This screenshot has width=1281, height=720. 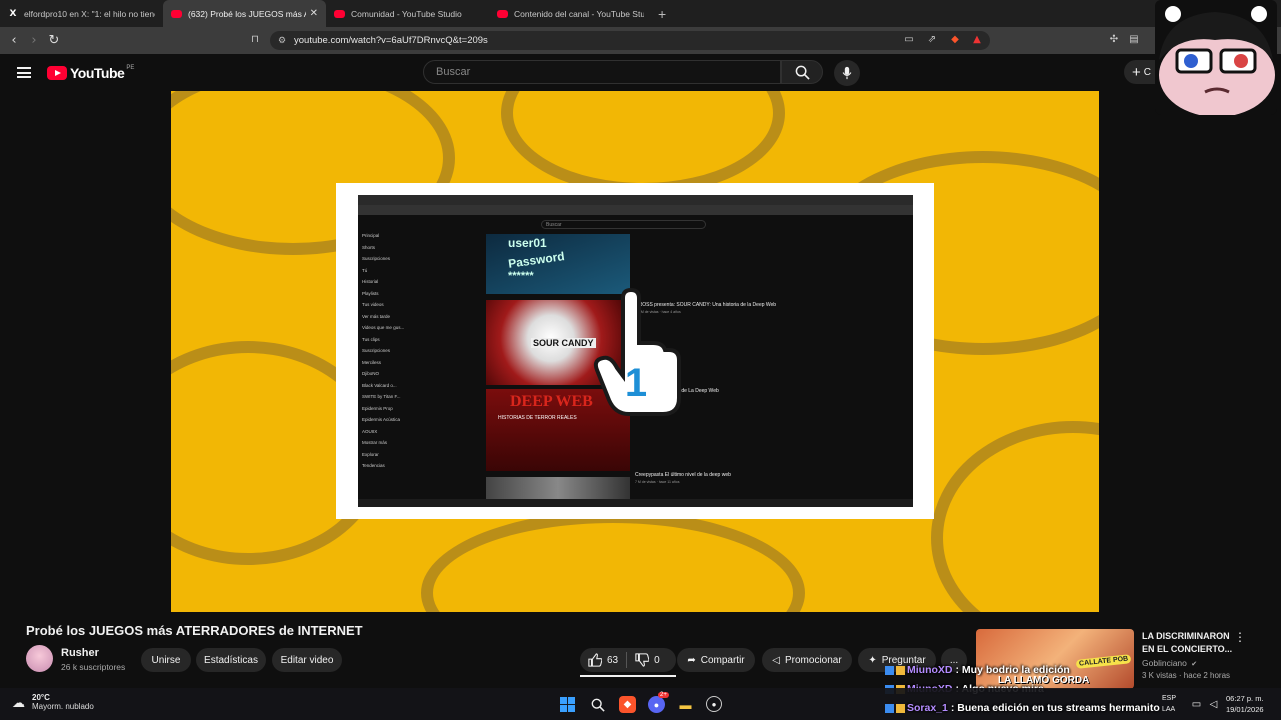 What do you see at coordinates (81, 13) in the screenshot?
I see `tab-x-post: X elfordpro10 en X: "1: el hilo no tiene` at bounding box center [81, 13].